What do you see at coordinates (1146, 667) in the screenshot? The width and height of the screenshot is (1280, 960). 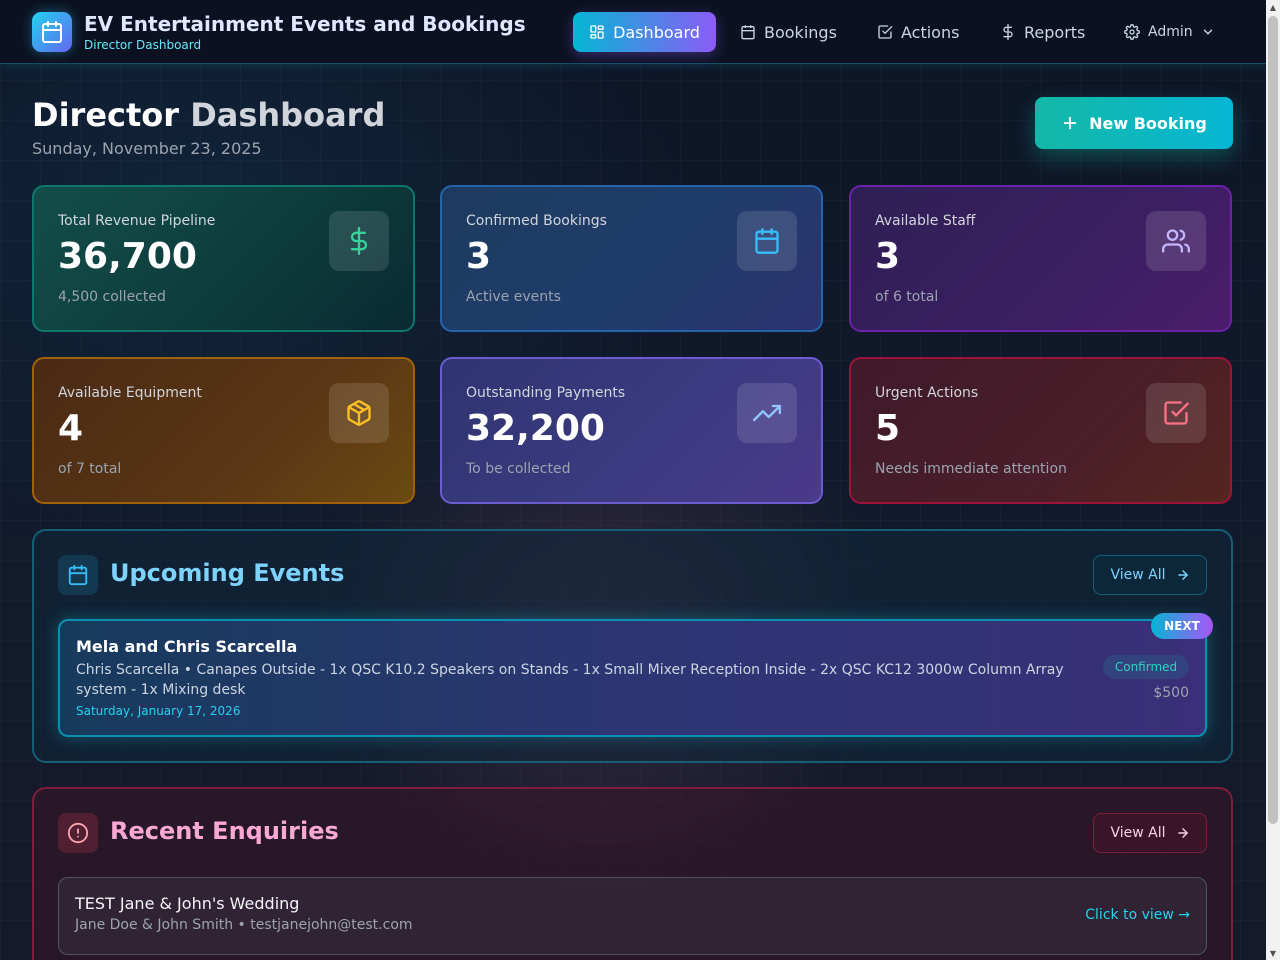 I see `status-badge: Confirmed` at bounding box center [1146, 667].